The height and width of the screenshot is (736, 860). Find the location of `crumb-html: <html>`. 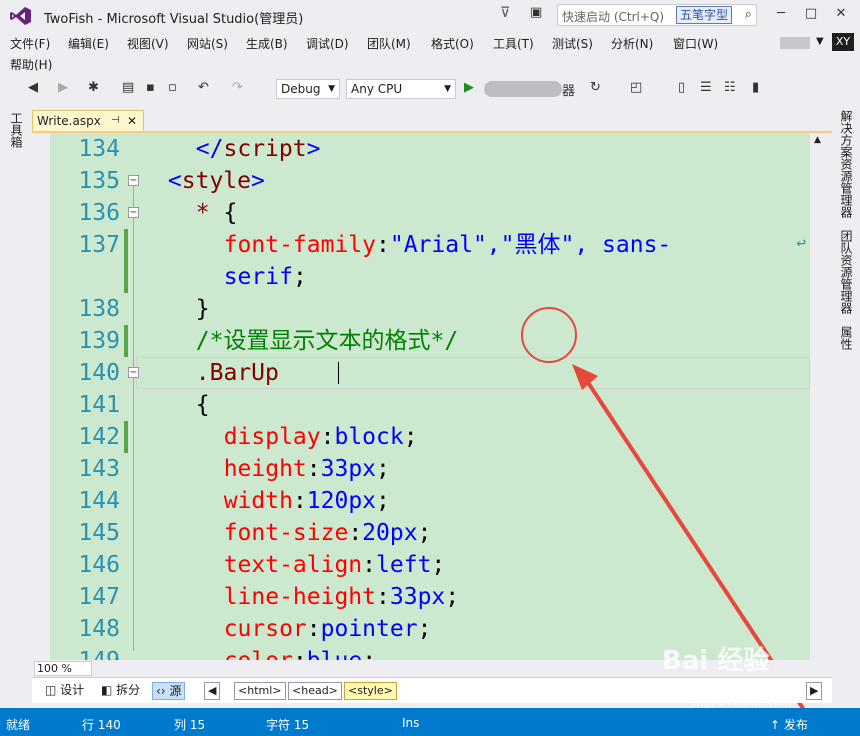

crumb-html: <html> is located at coordinates (260, 691).